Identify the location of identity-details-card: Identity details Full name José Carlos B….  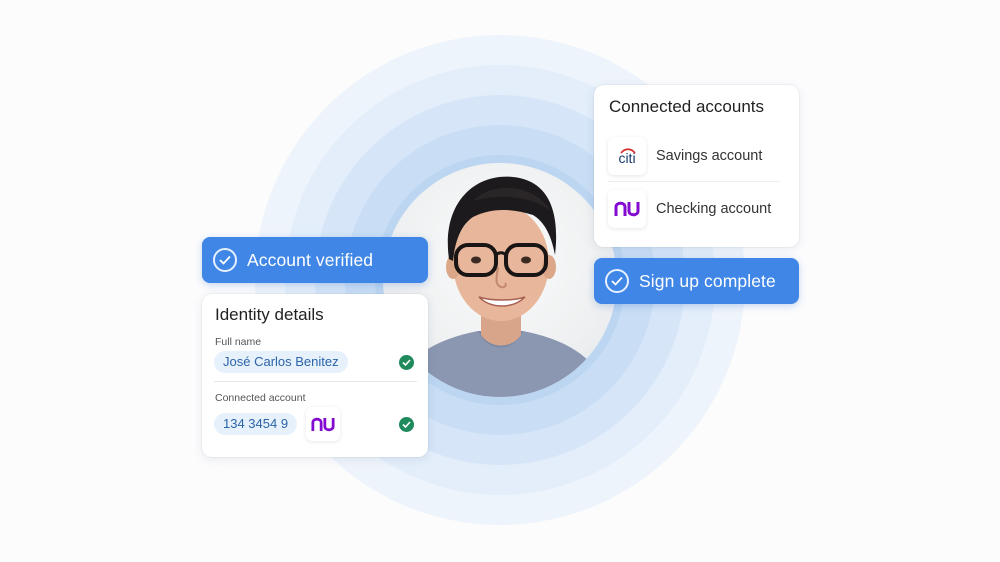
(315, 375).